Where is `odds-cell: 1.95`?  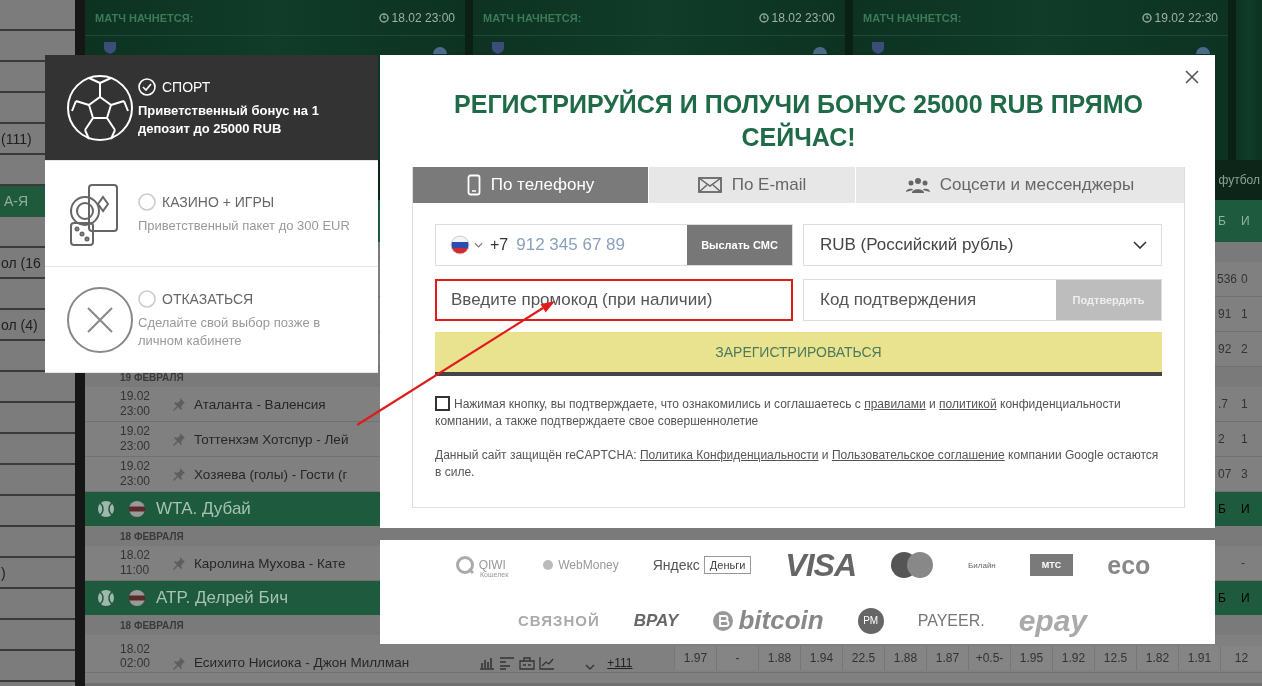
odds-cell: 1.95 is located at coordinates (1031, 658).